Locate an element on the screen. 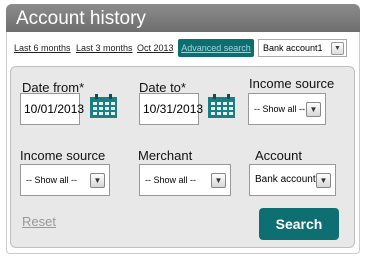 The width and height of the screenshot is (365, 259). income-source-select-2-value: -- Show all -- is located at coordinates (52, 180).